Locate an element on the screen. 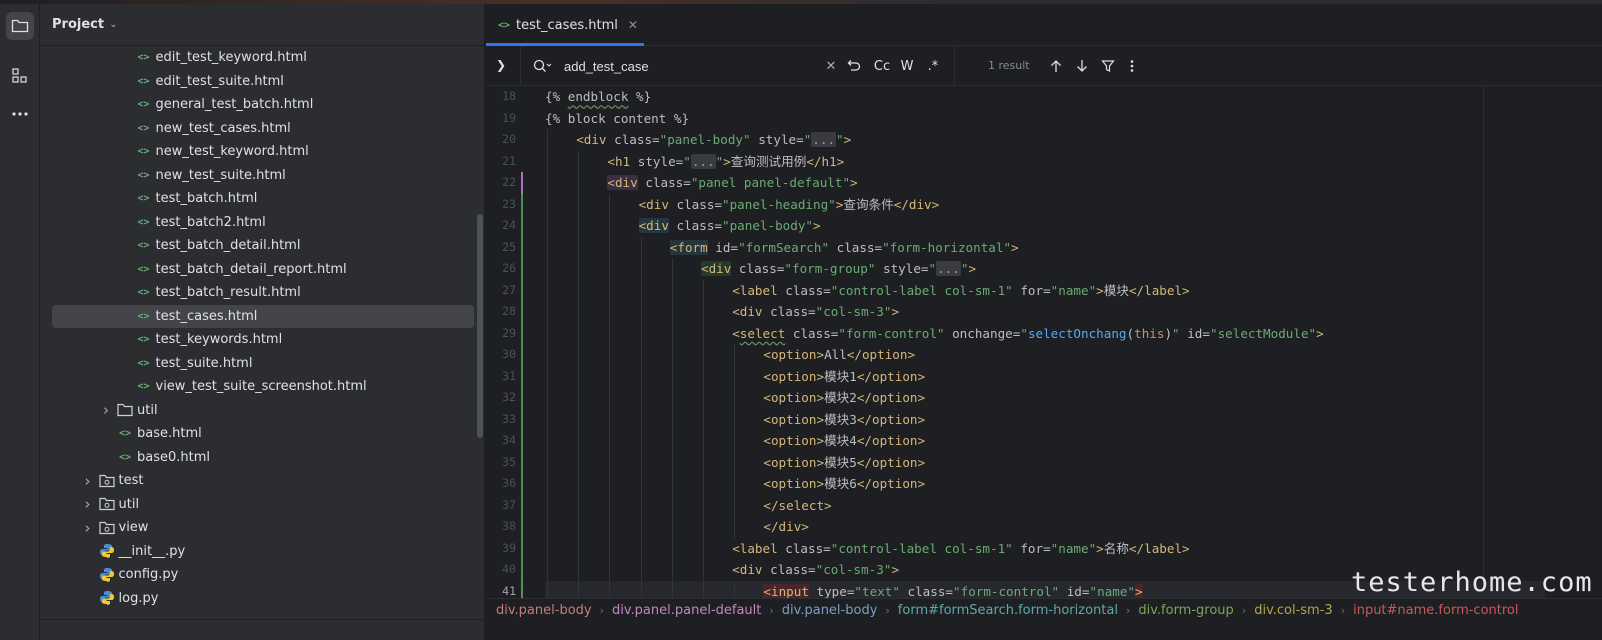  chevron-down-icon: ⌄ is located at coordinates (113, 24).